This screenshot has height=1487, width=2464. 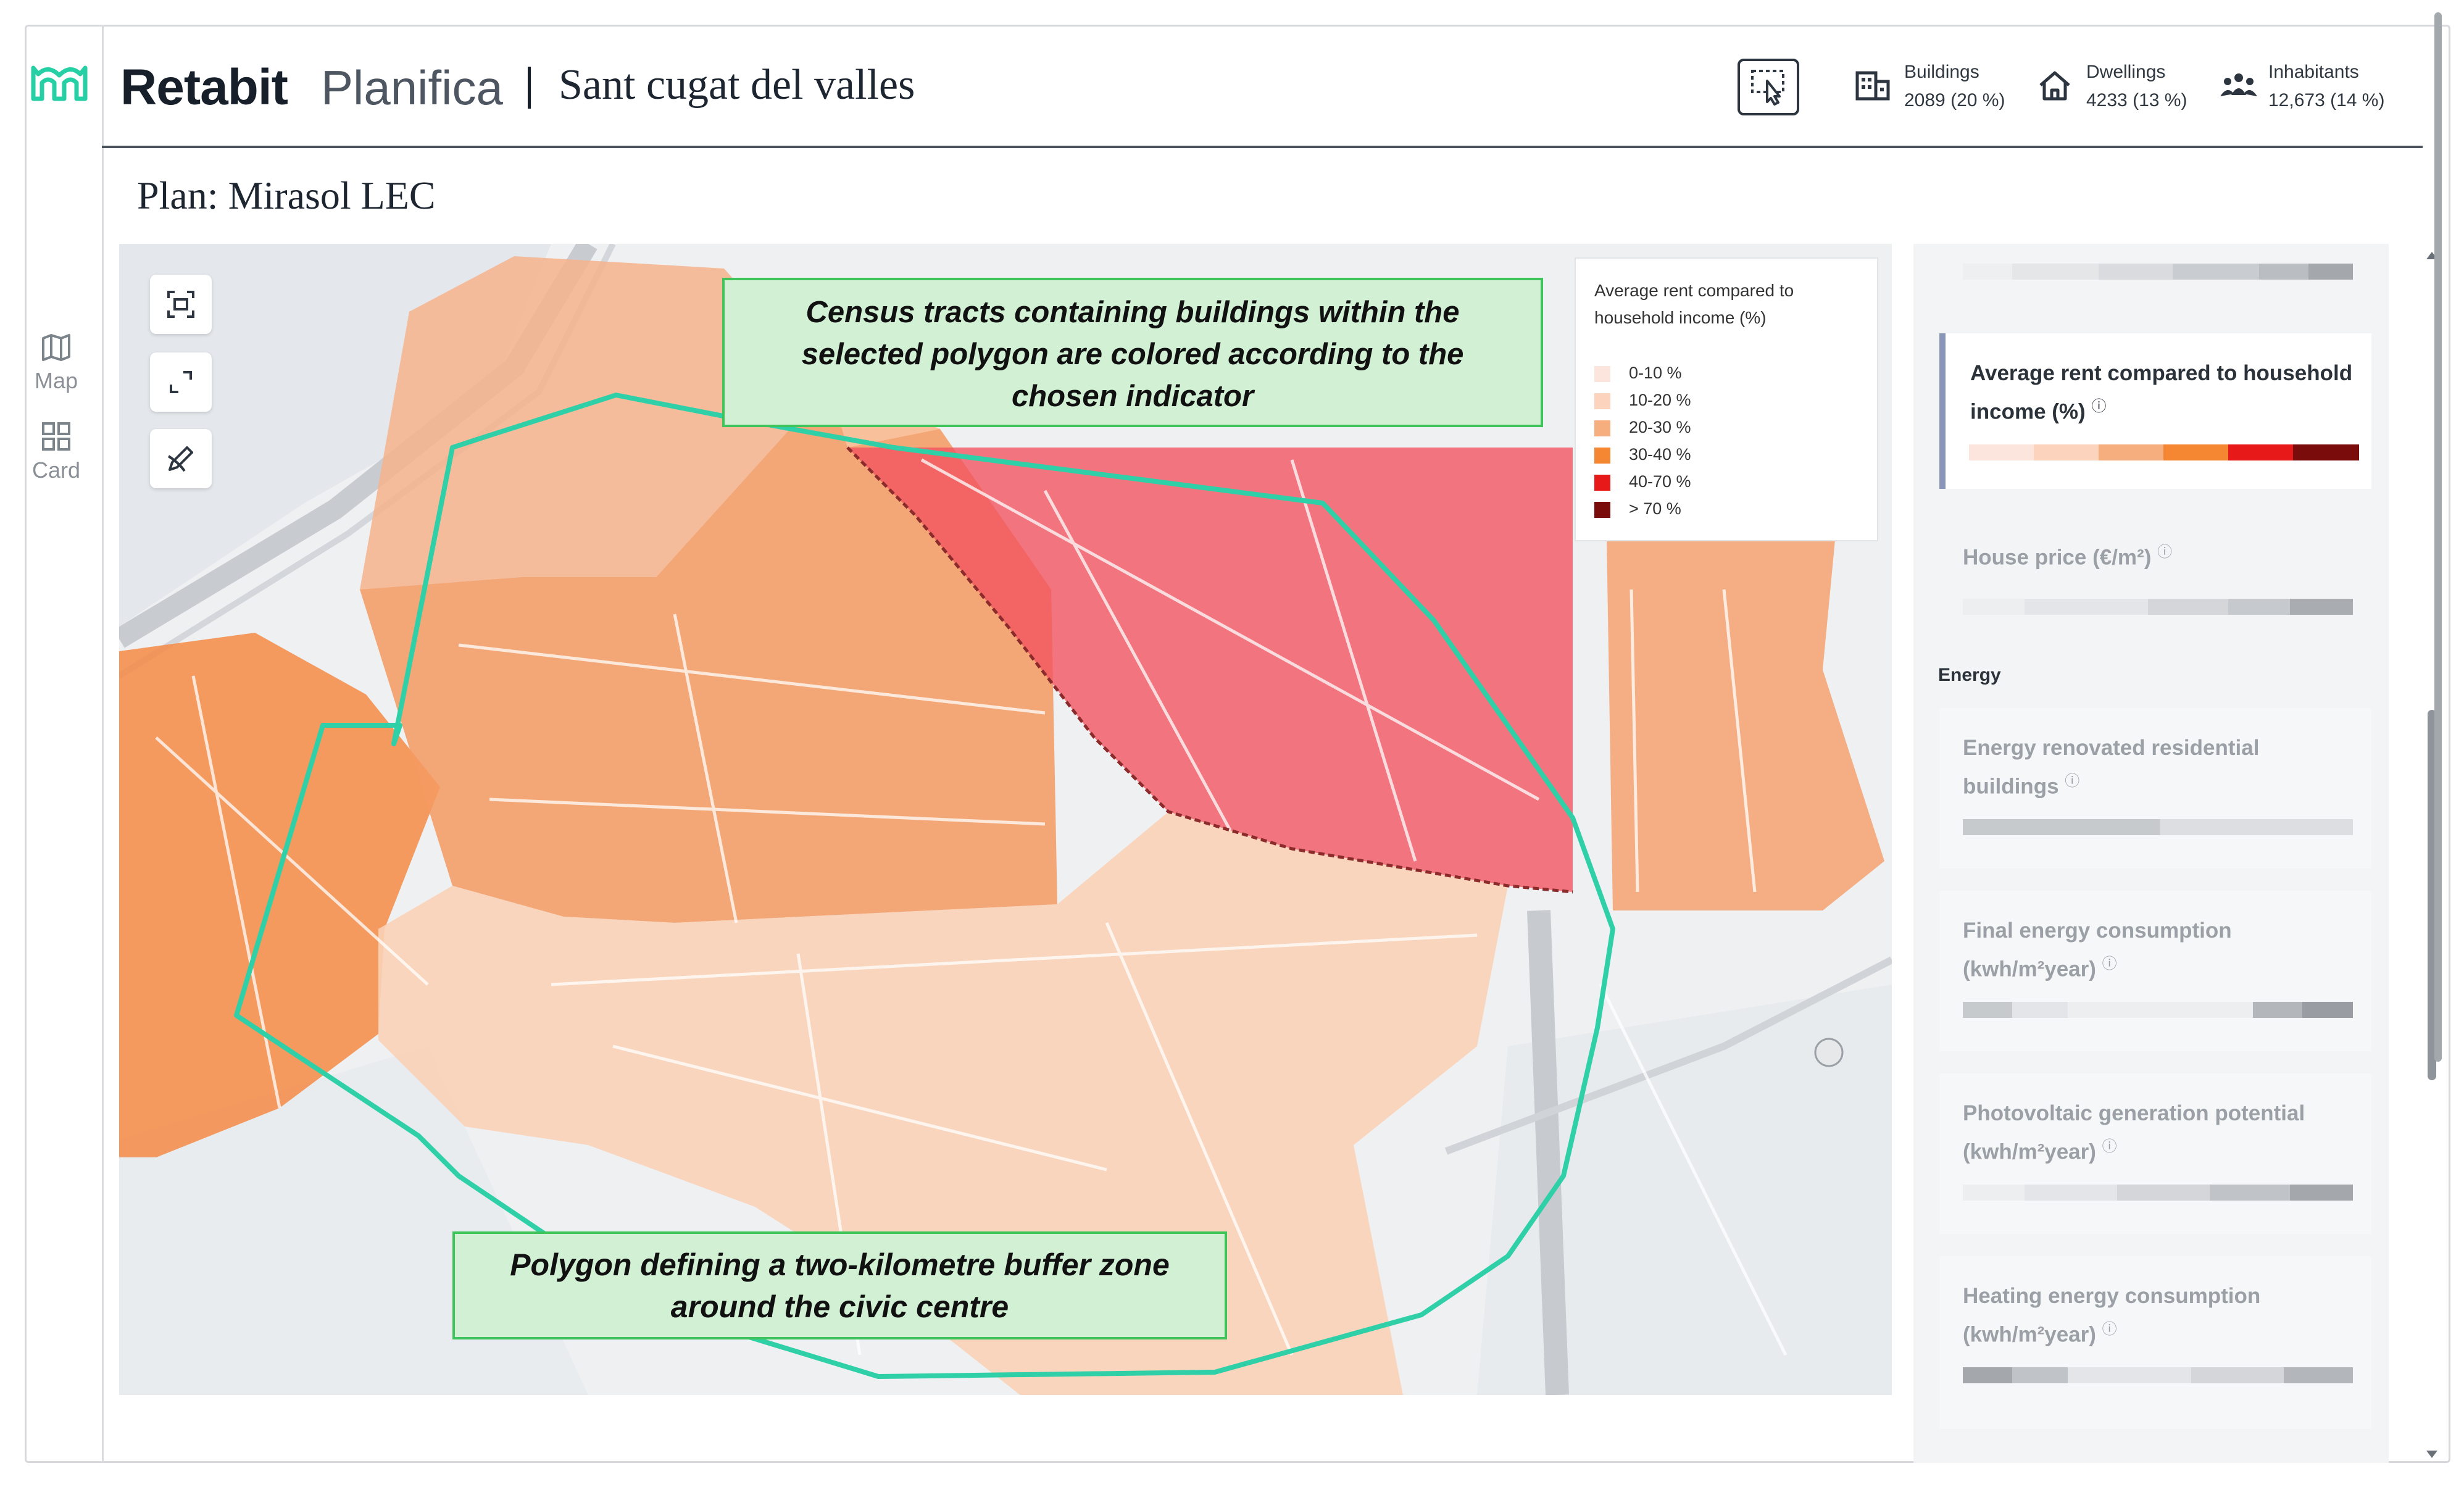 What do you see at coordinates (1969, 675) in the screenshot?
I see `energy-heading: Energy` at bounding box center [1969, 675].